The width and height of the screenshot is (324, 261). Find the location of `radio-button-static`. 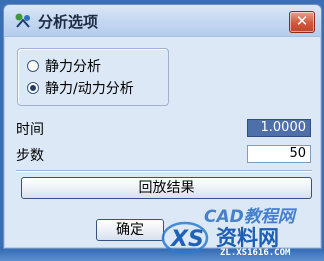

radio-button-static is located at coordinates (33, 66).